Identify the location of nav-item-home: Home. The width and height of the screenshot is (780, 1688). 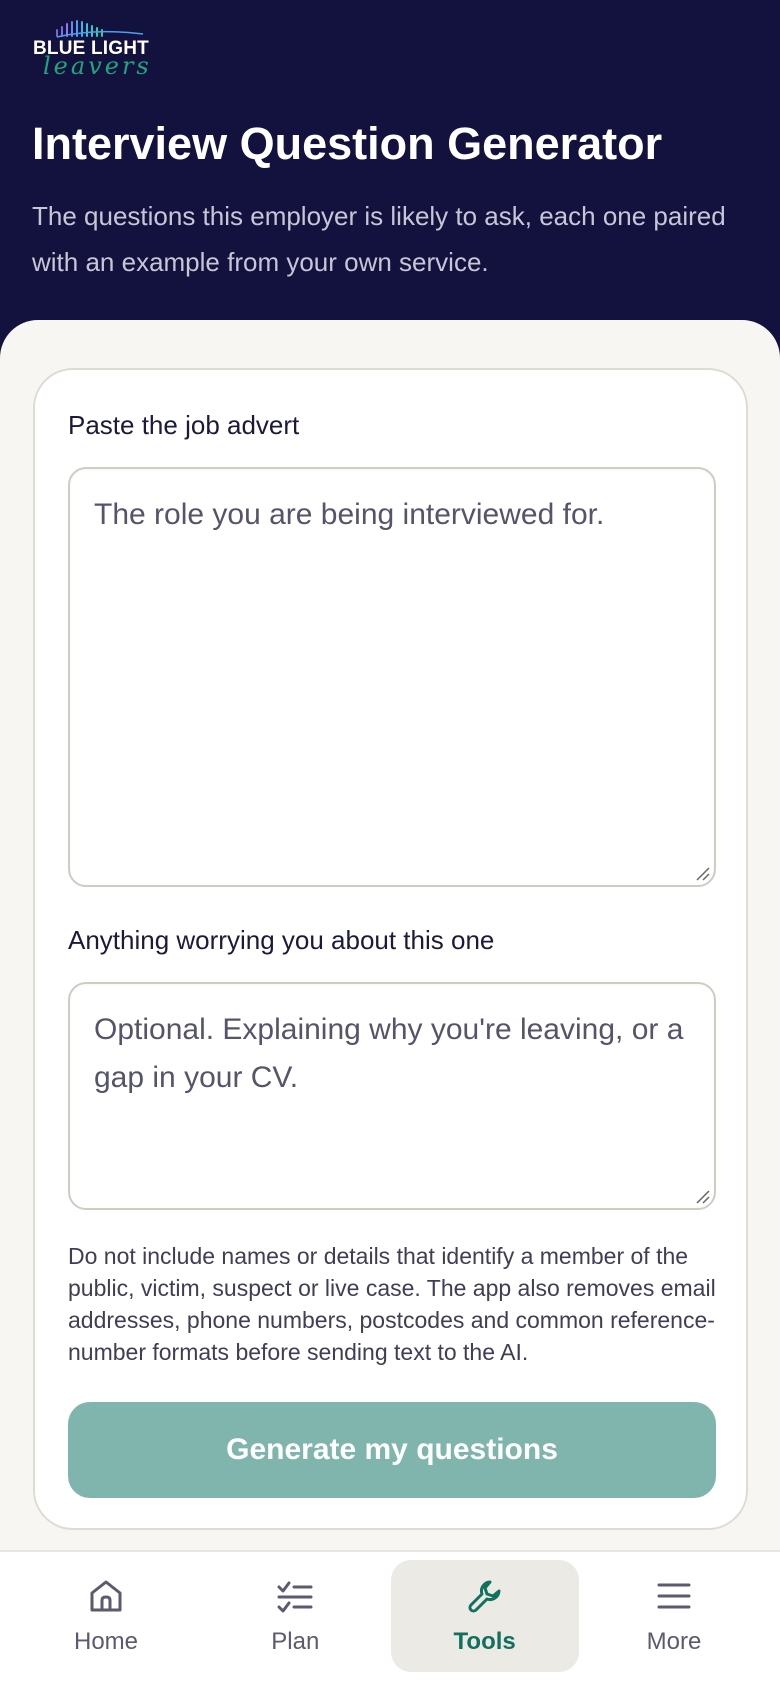
(106, 1616).